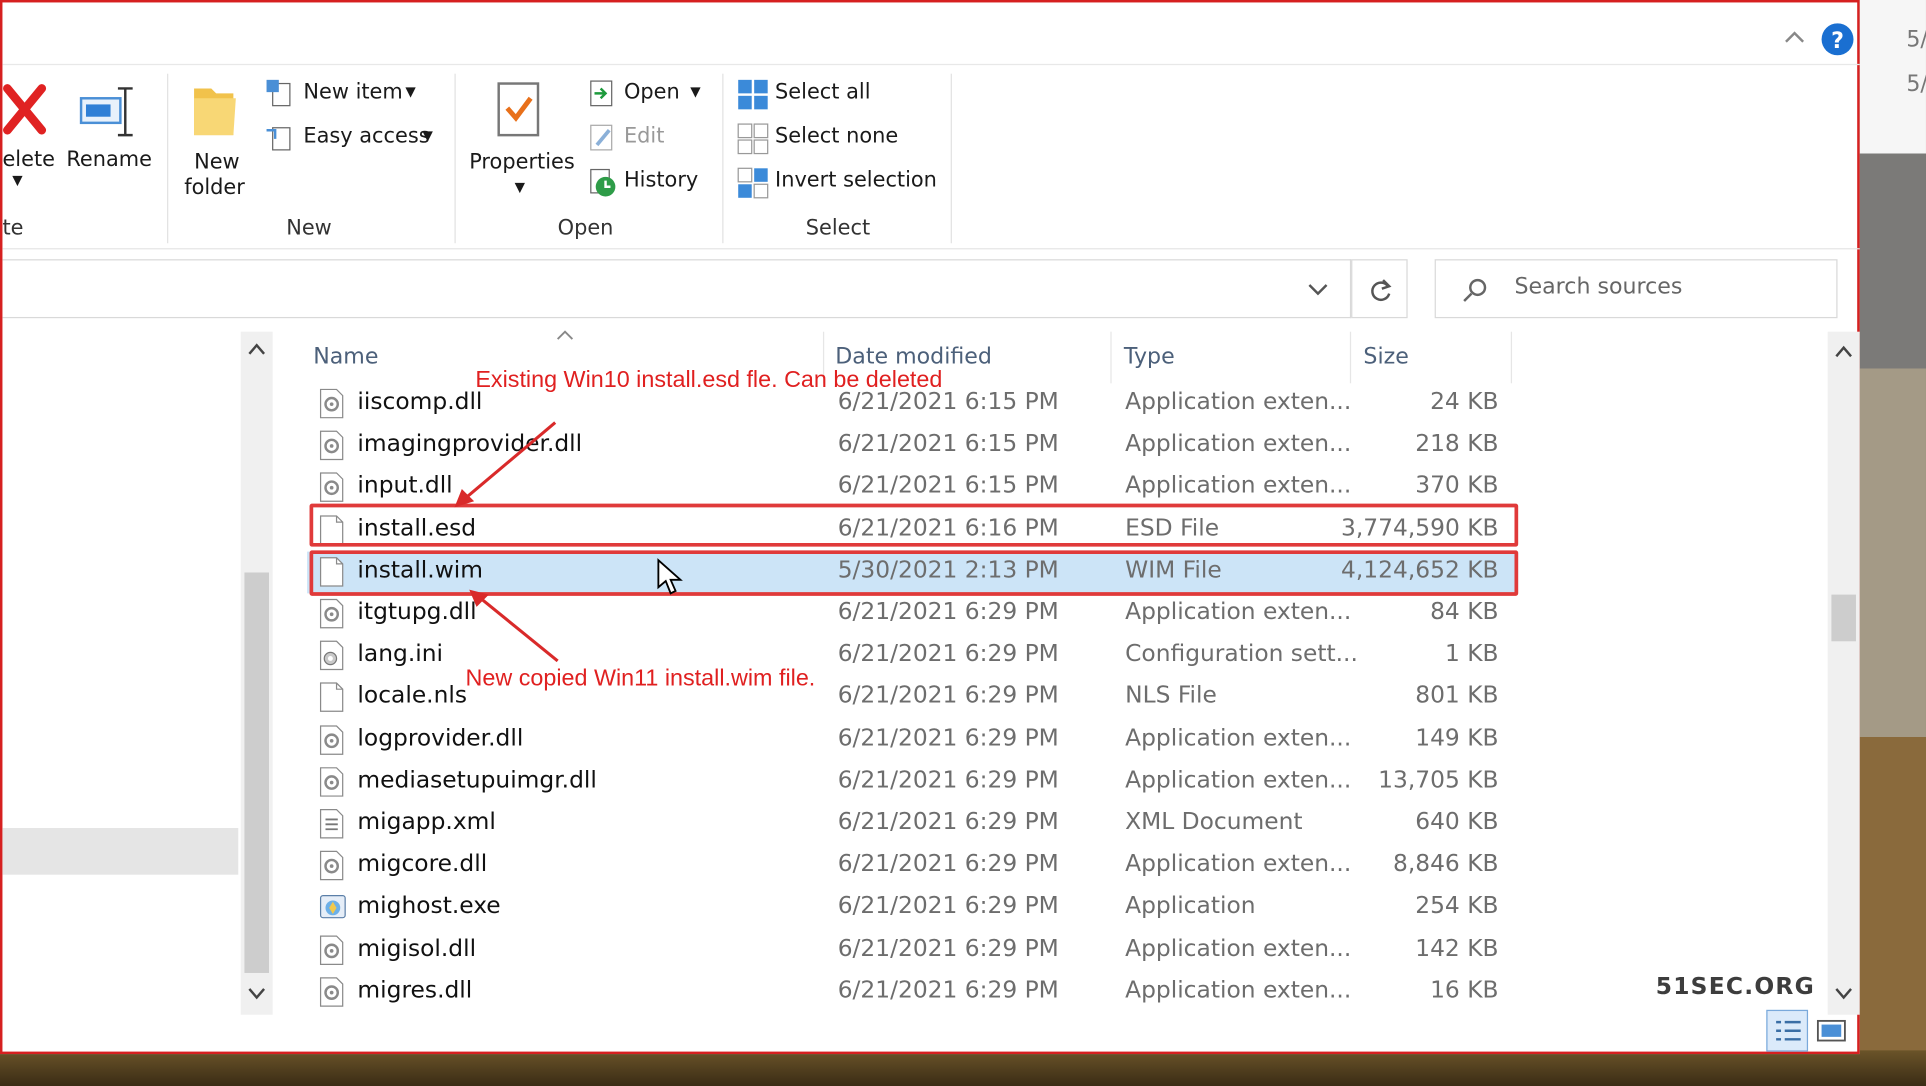 This screenshot has height=1086, width=1926. Describe the element at coordinates (963, 1068) in the screenshot. I see `desktop-background-bottom` at that location.